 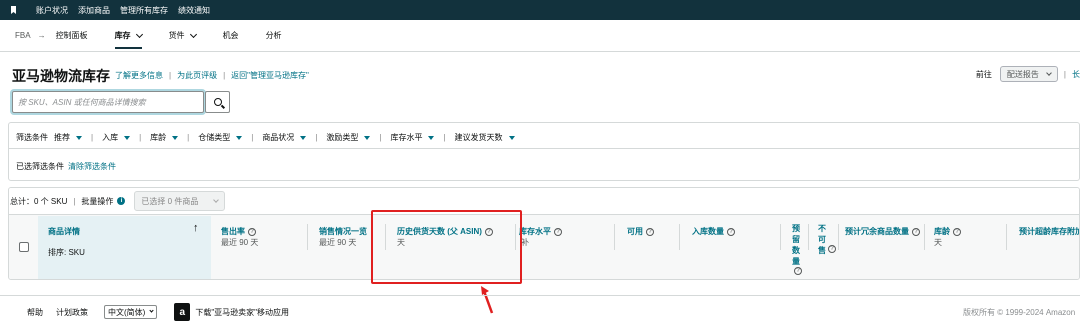 What do you see at coordinates (40, 166) in the screenshot?
I see `selected-filters-label: 已选筛选条件` at bounding box center [40, 166].